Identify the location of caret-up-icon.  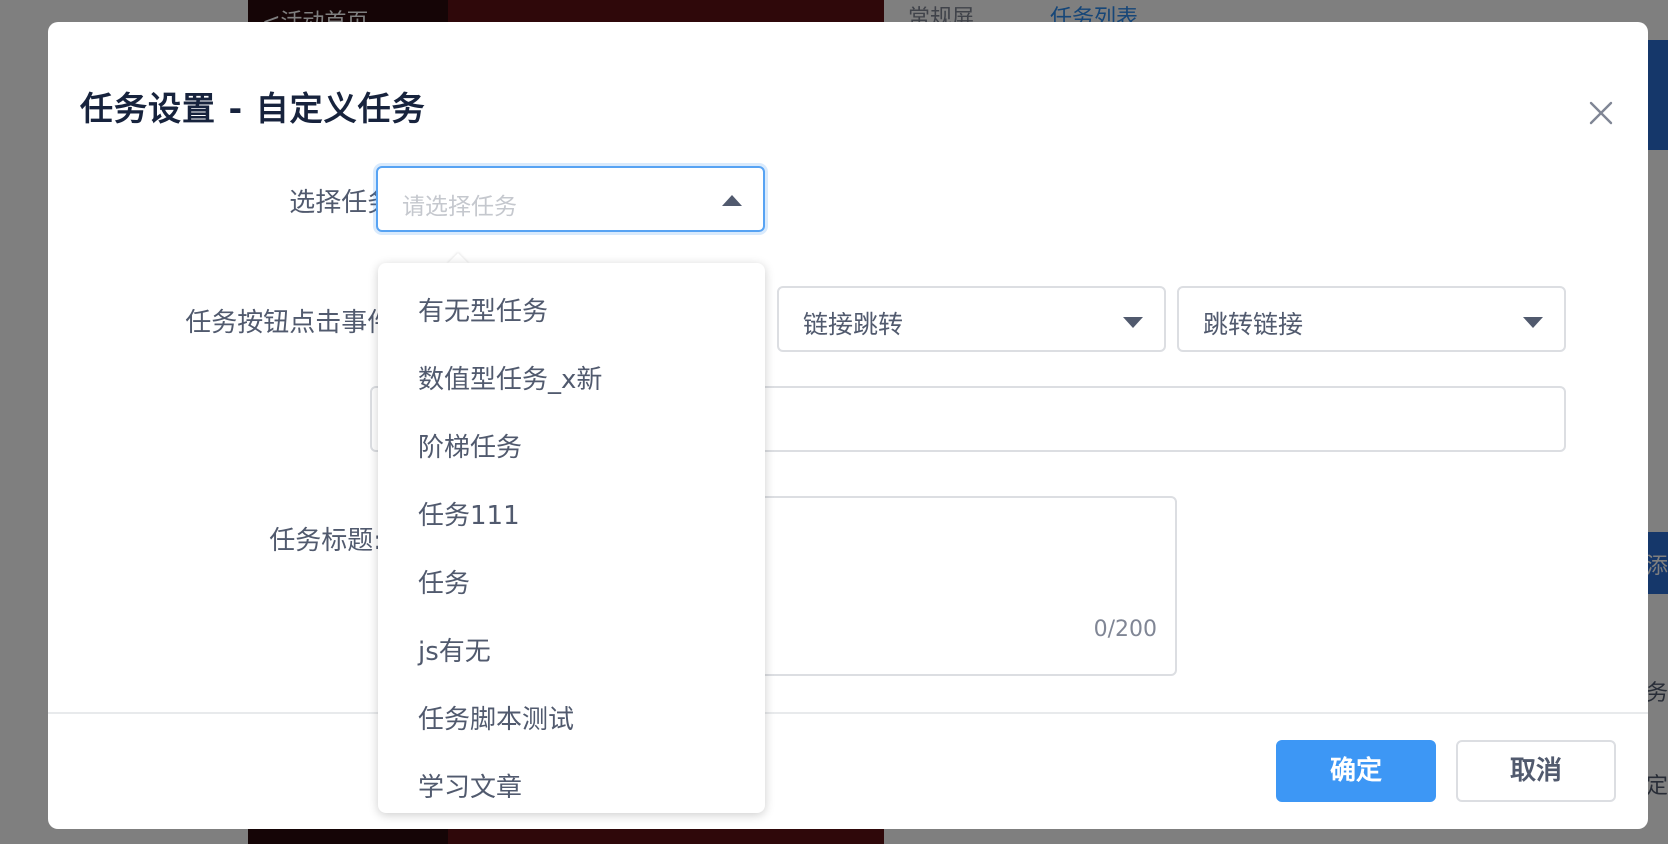
(732, 200).